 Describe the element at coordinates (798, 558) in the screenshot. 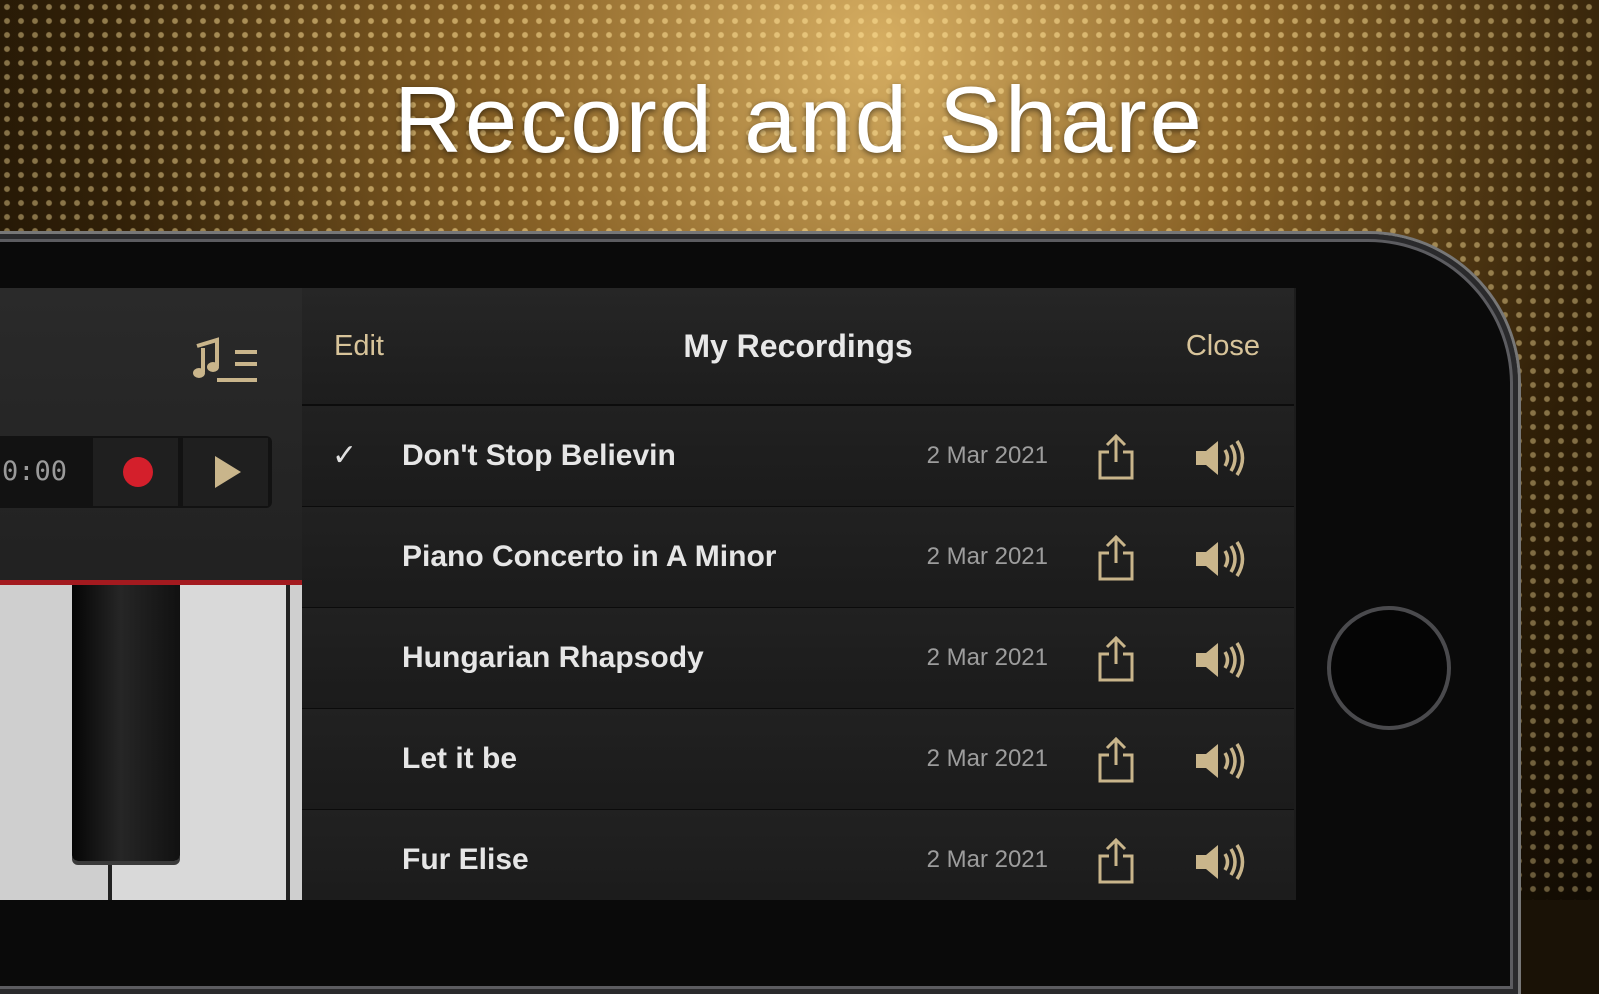

I see `recording-row: Piano Concerto in A Minor 2 Mar 2021` at that location.